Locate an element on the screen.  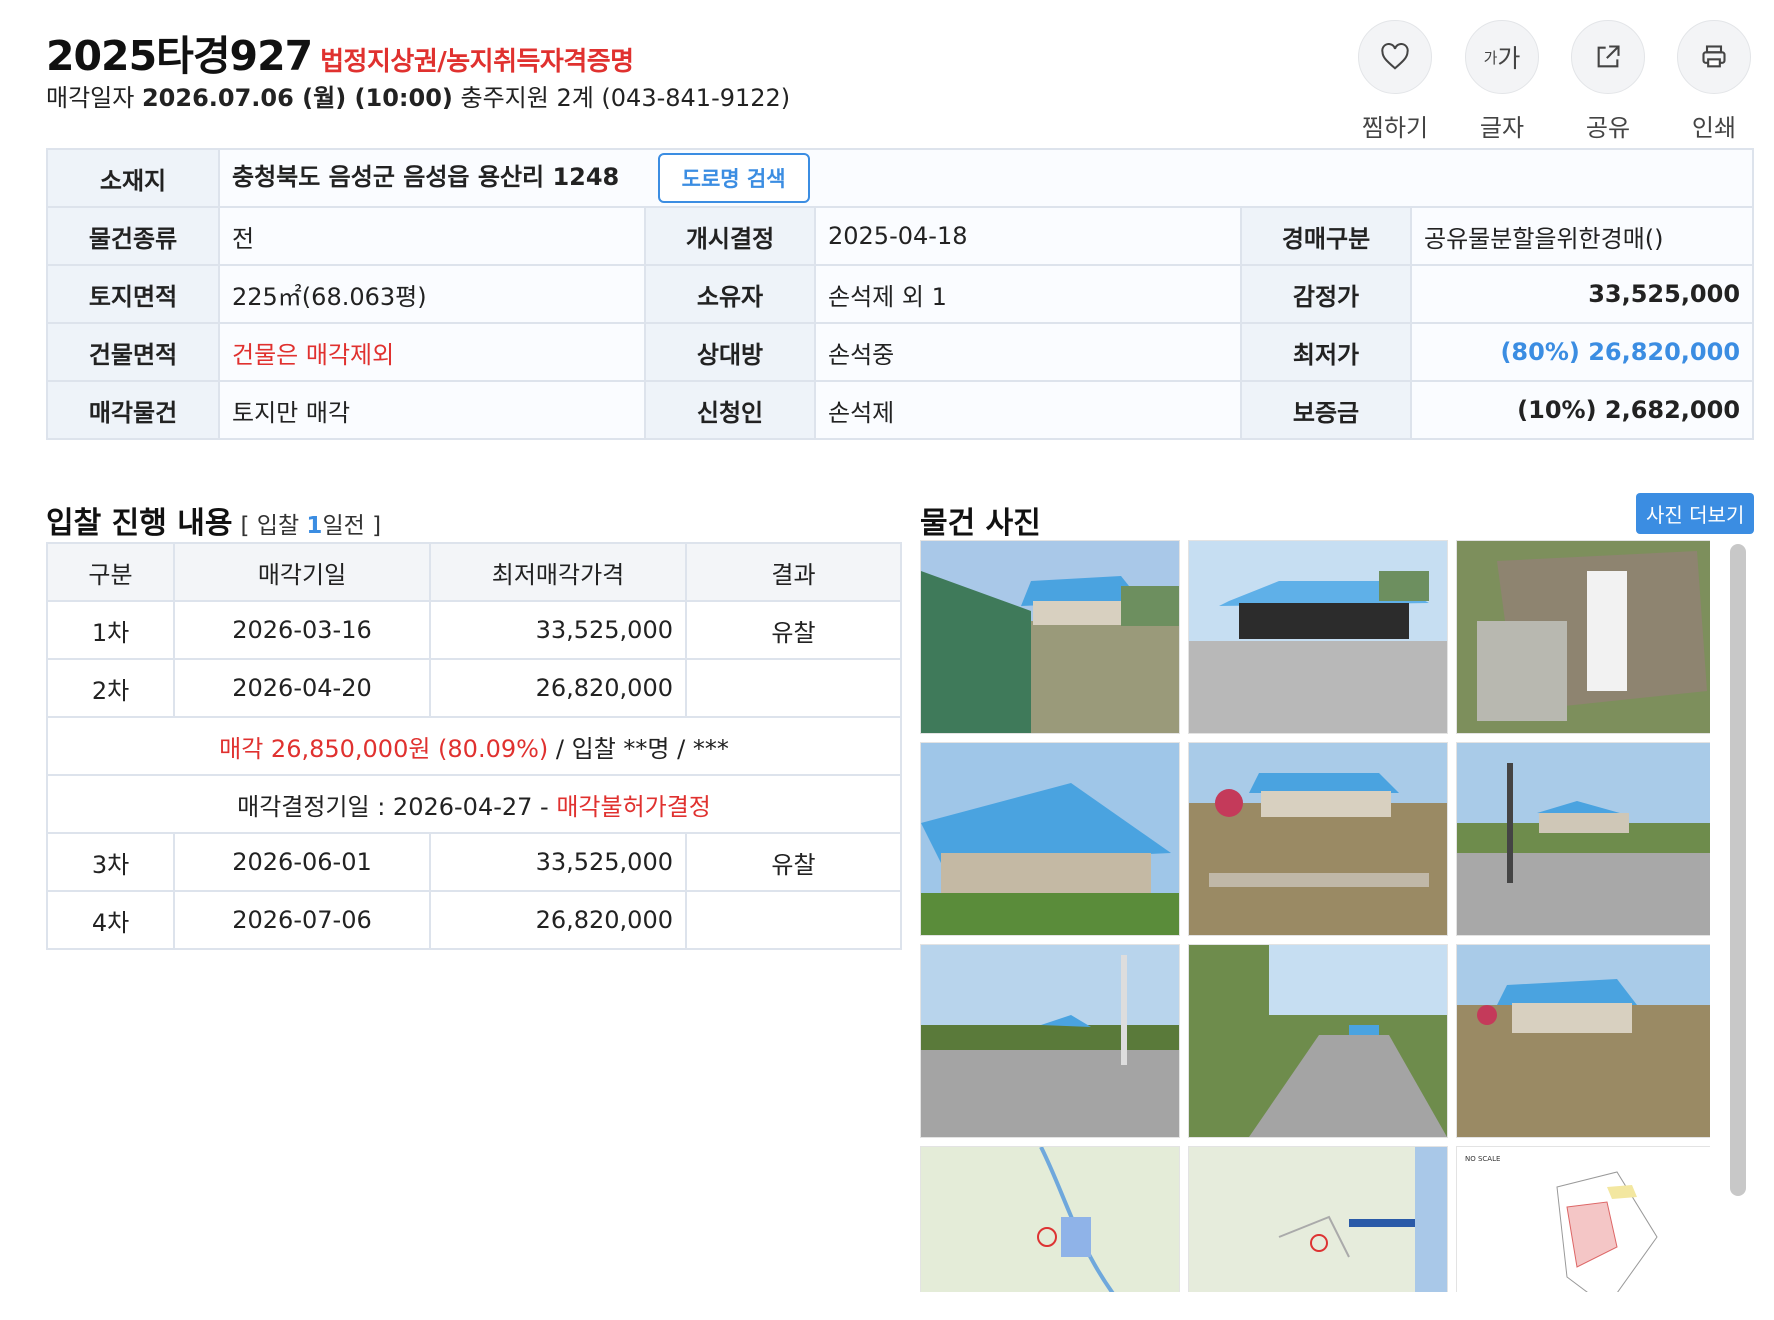
info-label: 물건종류 is located at coordinates (133, 236).